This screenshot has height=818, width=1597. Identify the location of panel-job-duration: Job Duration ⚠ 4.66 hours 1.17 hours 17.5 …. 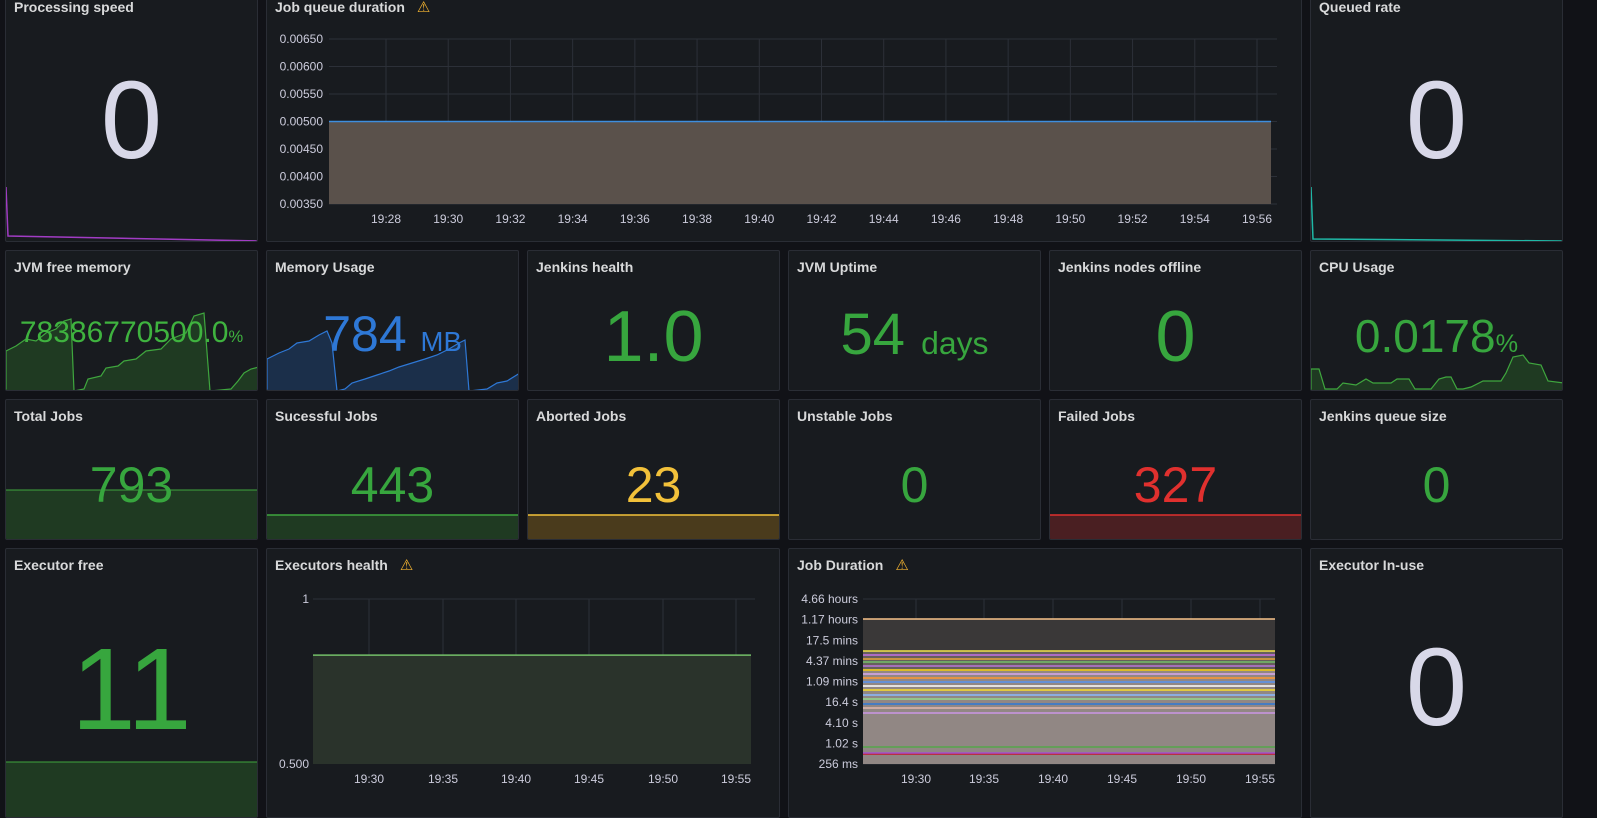
(1045, 683).